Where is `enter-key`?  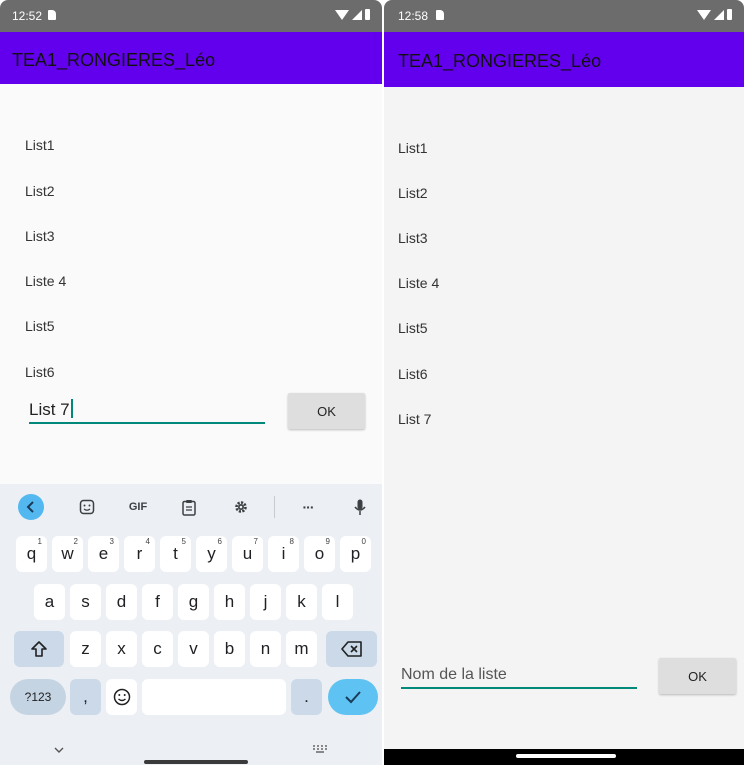
enter-key is located at coordinates (353, 697).